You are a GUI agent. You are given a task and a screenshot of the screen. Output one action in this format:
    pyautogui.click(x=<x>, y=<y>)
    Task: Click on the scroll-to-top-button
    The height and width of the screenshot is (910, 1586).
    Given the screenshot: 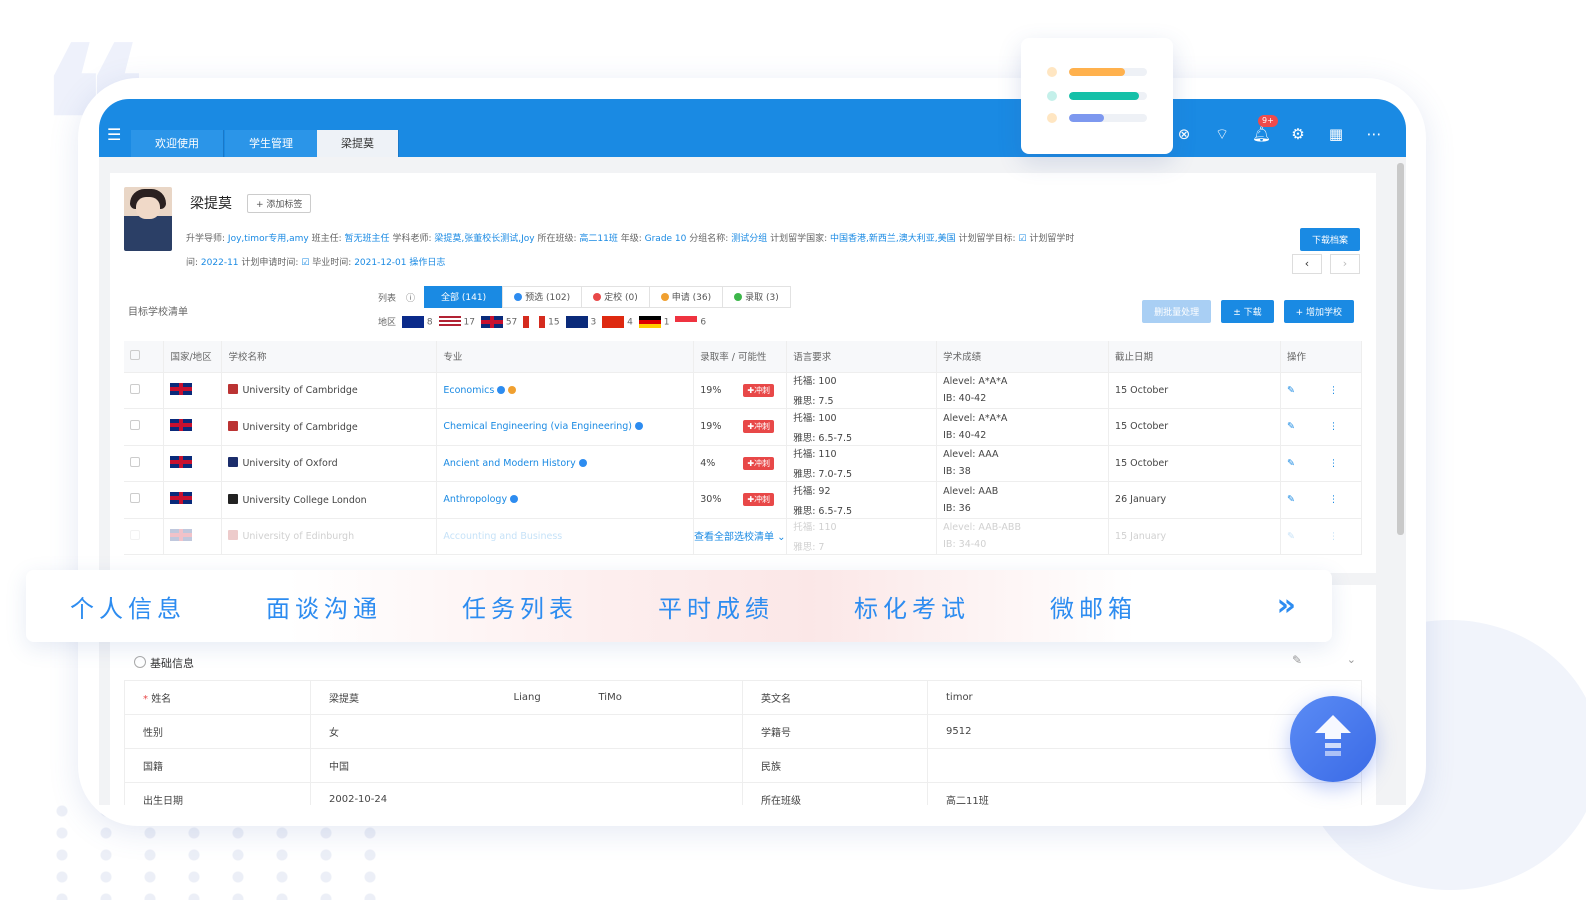 What is the action you would take?
    pyautogui.click(x=1333, y=739)
    